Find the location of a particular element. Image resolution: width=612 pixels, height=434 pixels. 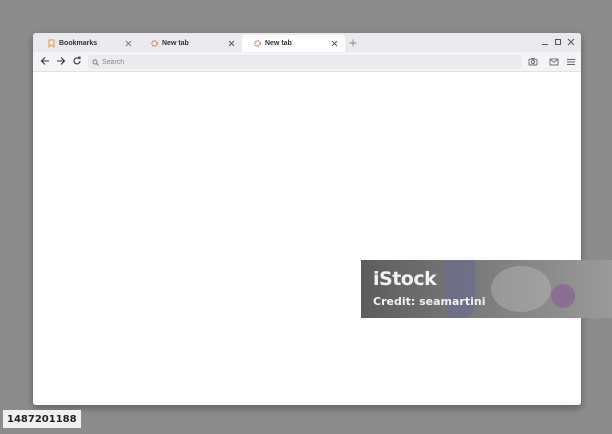

close-window-button is located at coordinates (571, 42).